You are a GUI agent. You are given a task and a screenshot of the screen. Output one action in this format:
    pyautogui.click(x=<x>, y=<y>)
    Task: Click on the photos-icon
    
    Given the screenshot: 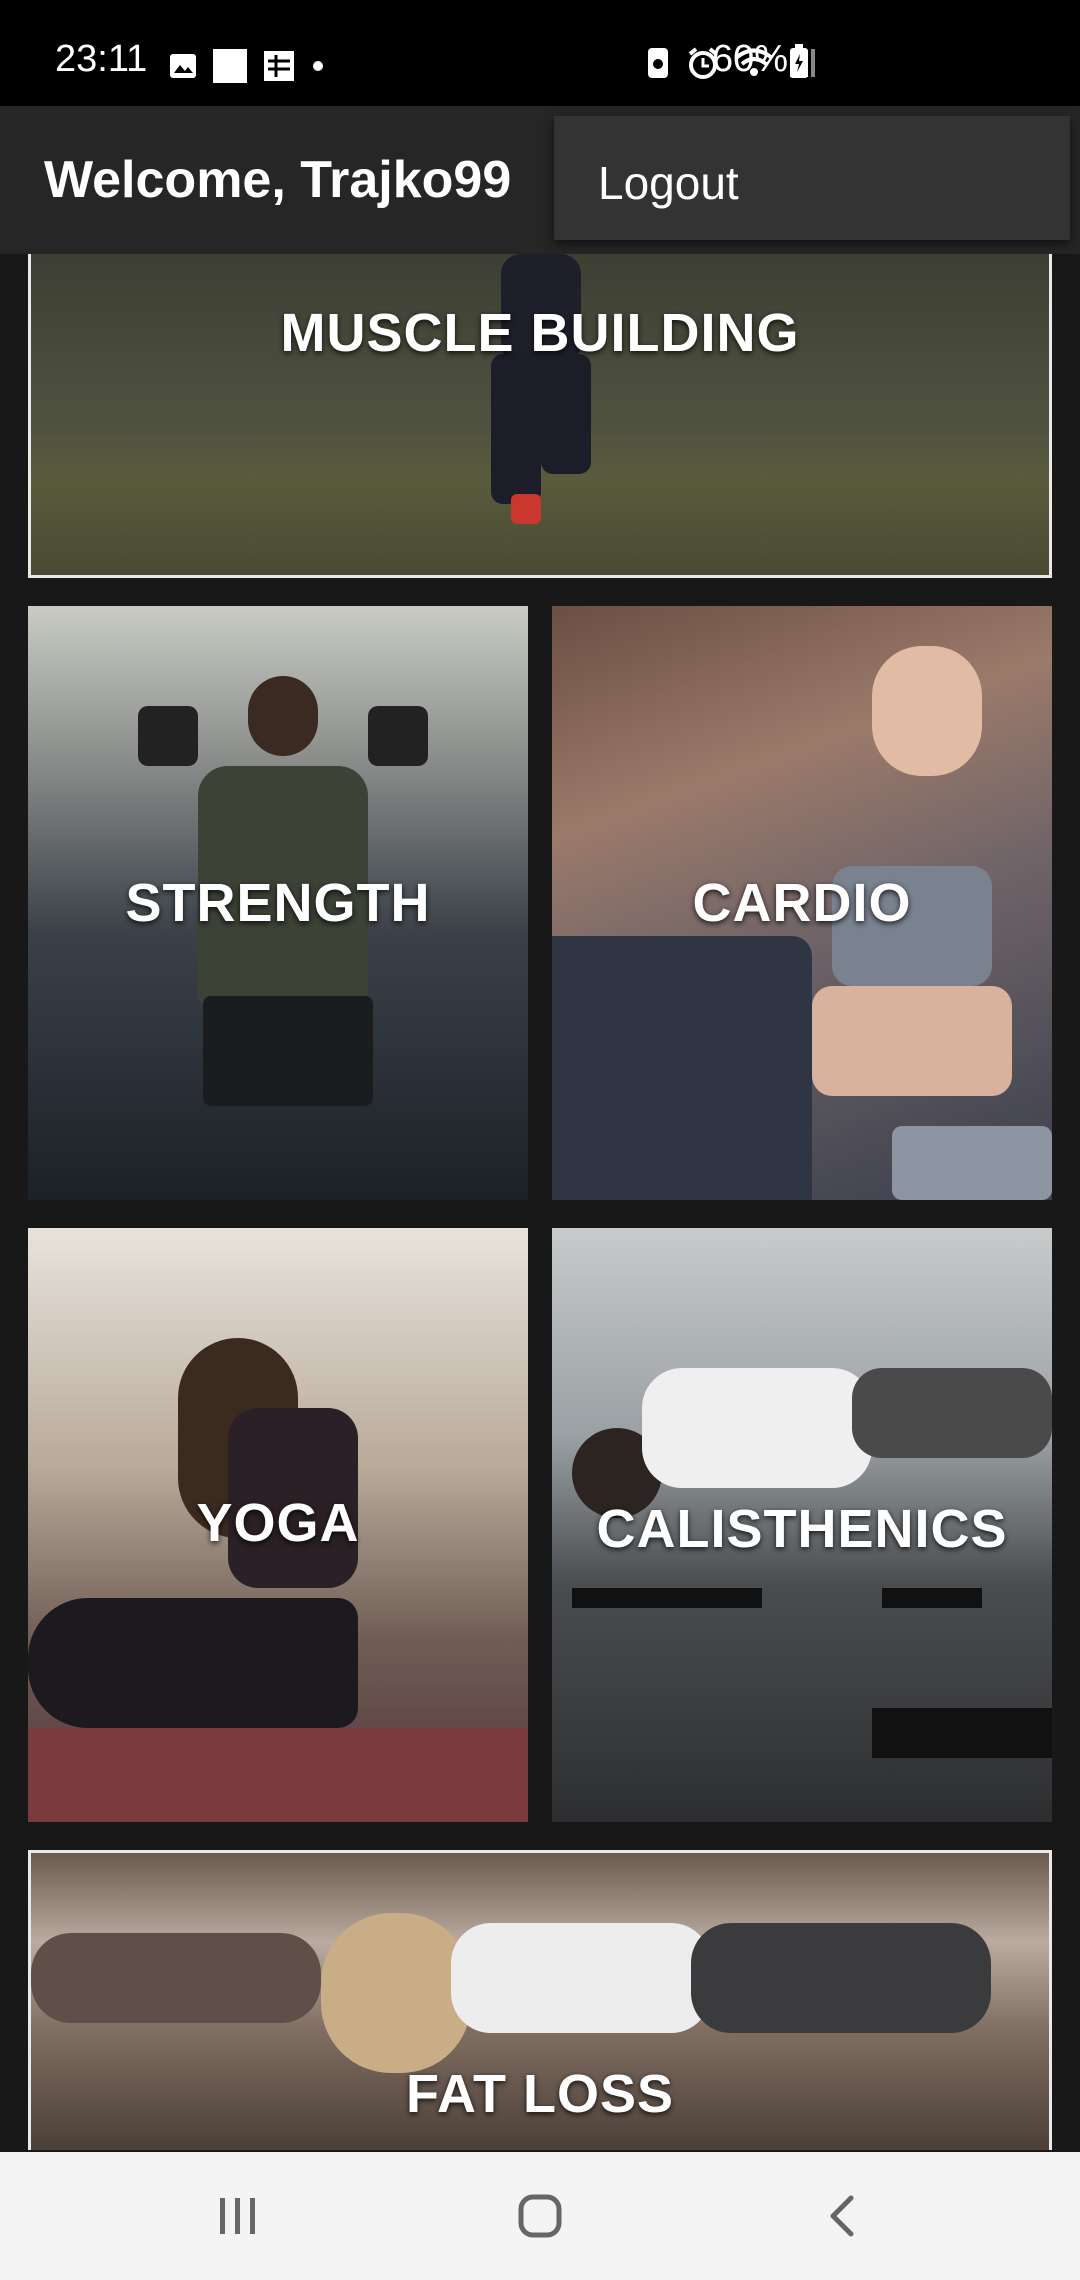 What is the action you would take?
    pyautogui.click(x=279, y=66)
    